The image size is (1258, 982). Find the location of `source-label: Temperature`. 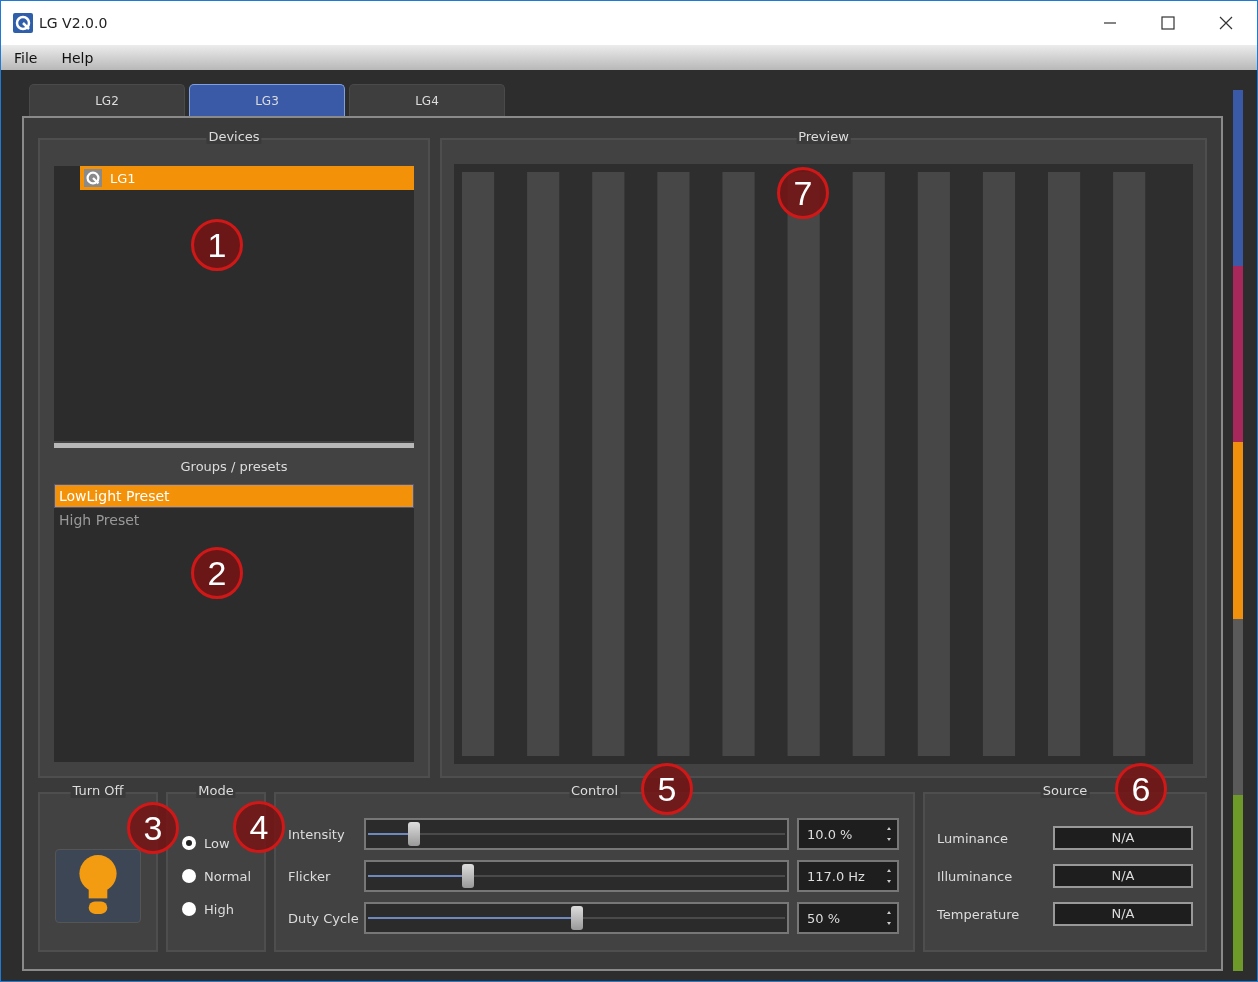

source-label: Temperature is located at coordinates (978, 914).